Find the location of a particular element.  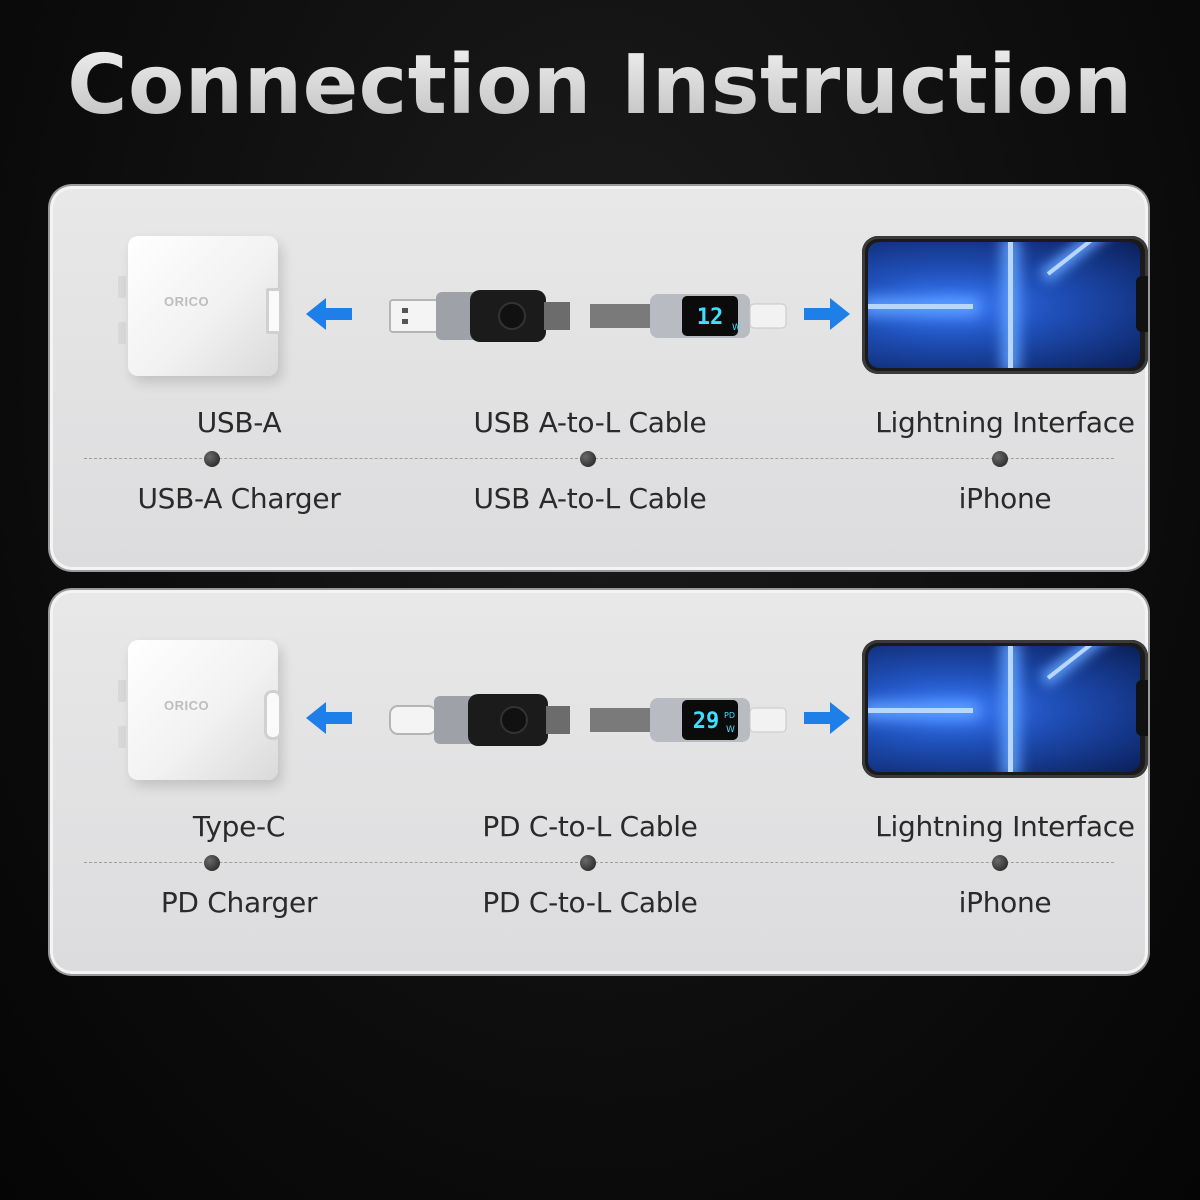

pd-charger-image: ORICO is located at coordinates (195, 715).